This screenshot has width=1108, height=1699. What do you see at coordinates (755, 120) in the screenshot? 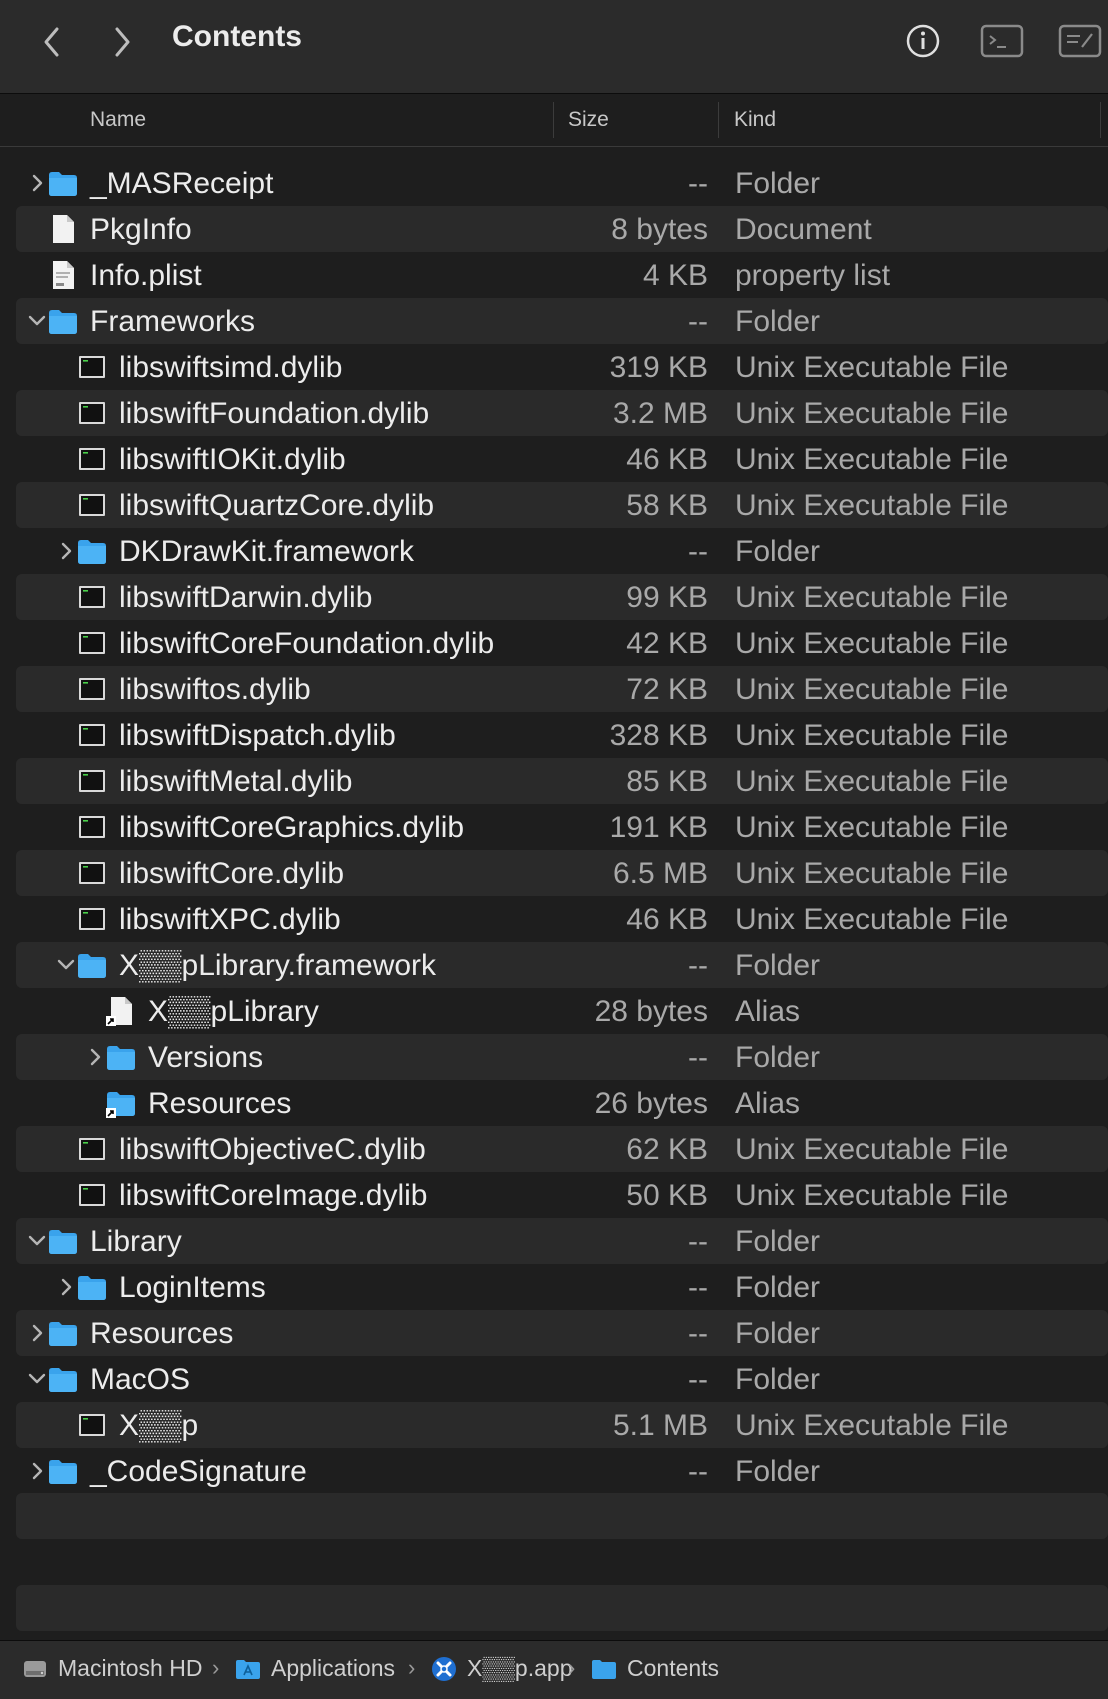
I see `kind-column-header: Kind` at bounding box center [755, 120].